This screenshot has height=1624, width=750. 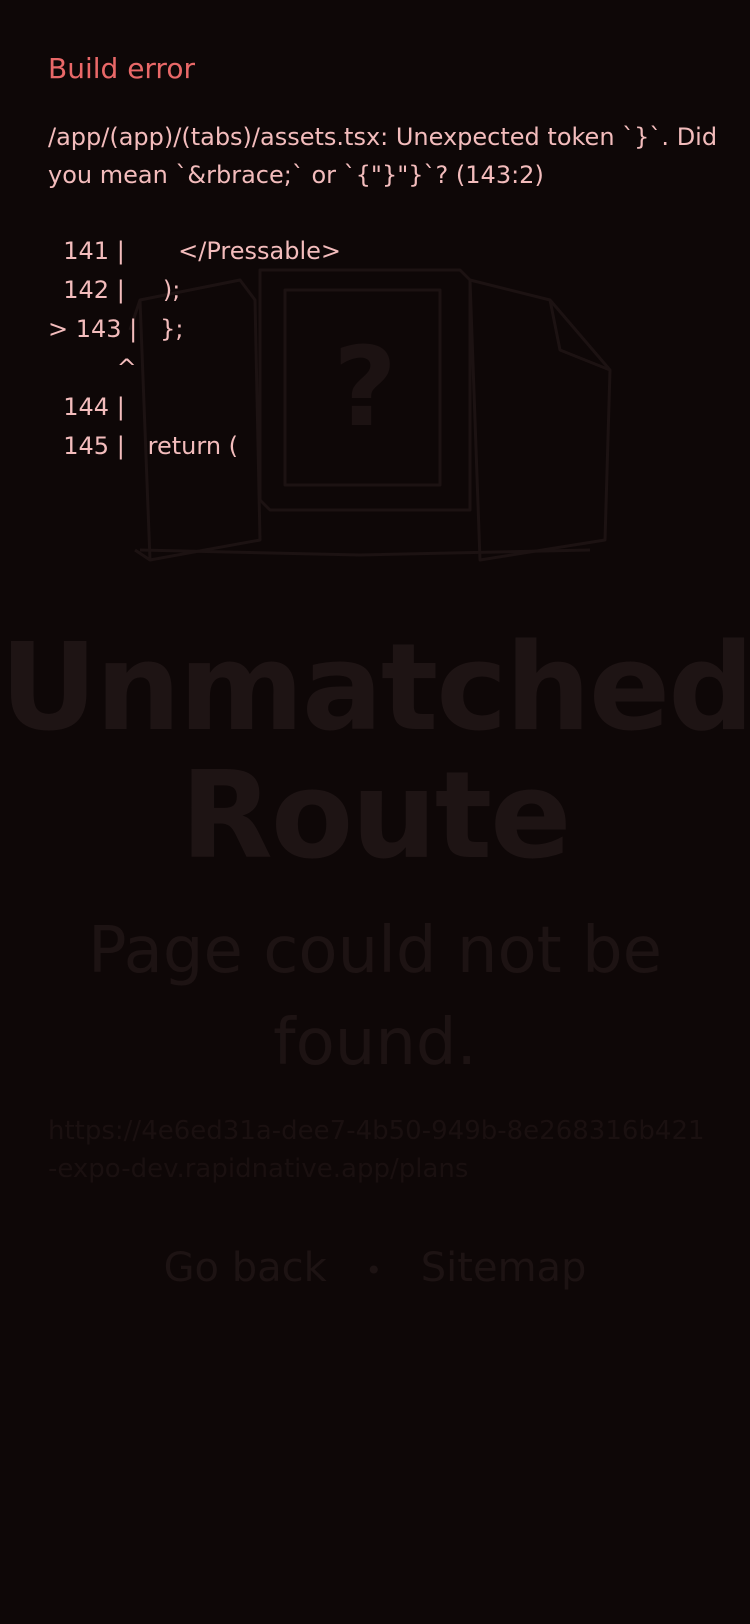 I want to click on sitemap-link: Sitemap, so click(x=504, y=1268).